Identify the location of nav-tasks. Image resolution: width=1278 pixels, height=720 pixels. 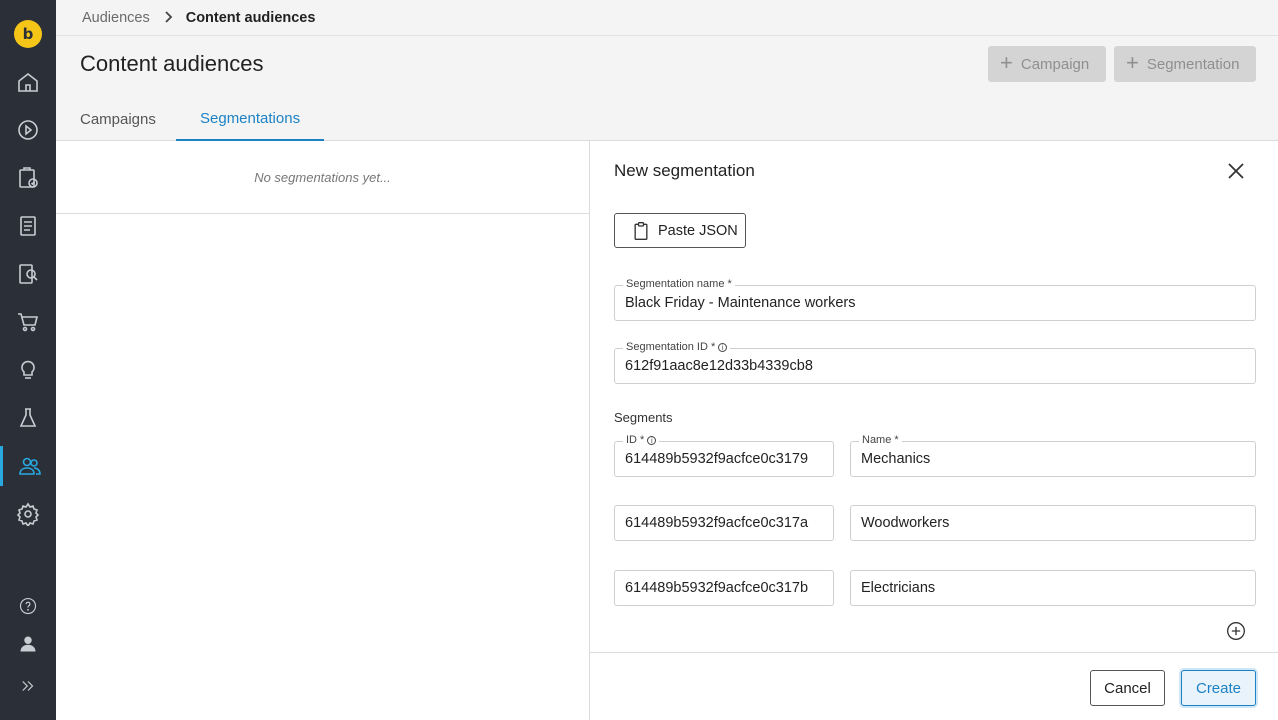
(28, 178).